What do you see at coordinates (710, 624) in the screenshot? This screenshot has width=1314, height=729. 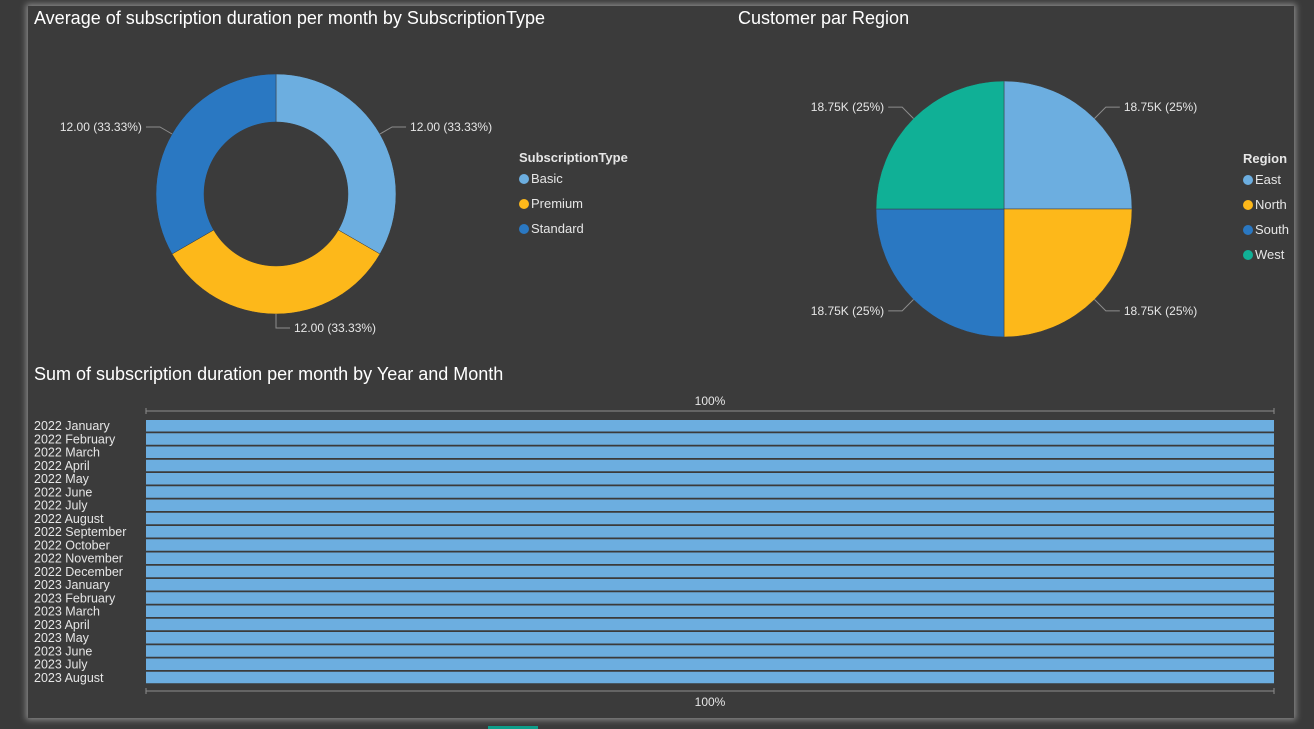 I see `bar-2023-april` at bounding box center [710, 624].